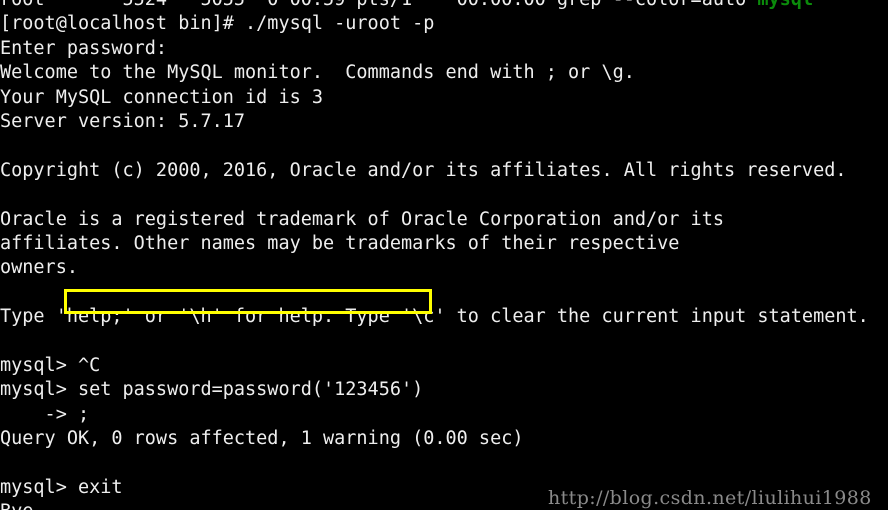 Image resolution: width=888 pixels, height=510 pixels. What do you see at coordinates (212, 390) in the screenshot?
I see `line-16-prompt-set-password: mysql> set password=password('123456')` at bounding box center [212, 390].